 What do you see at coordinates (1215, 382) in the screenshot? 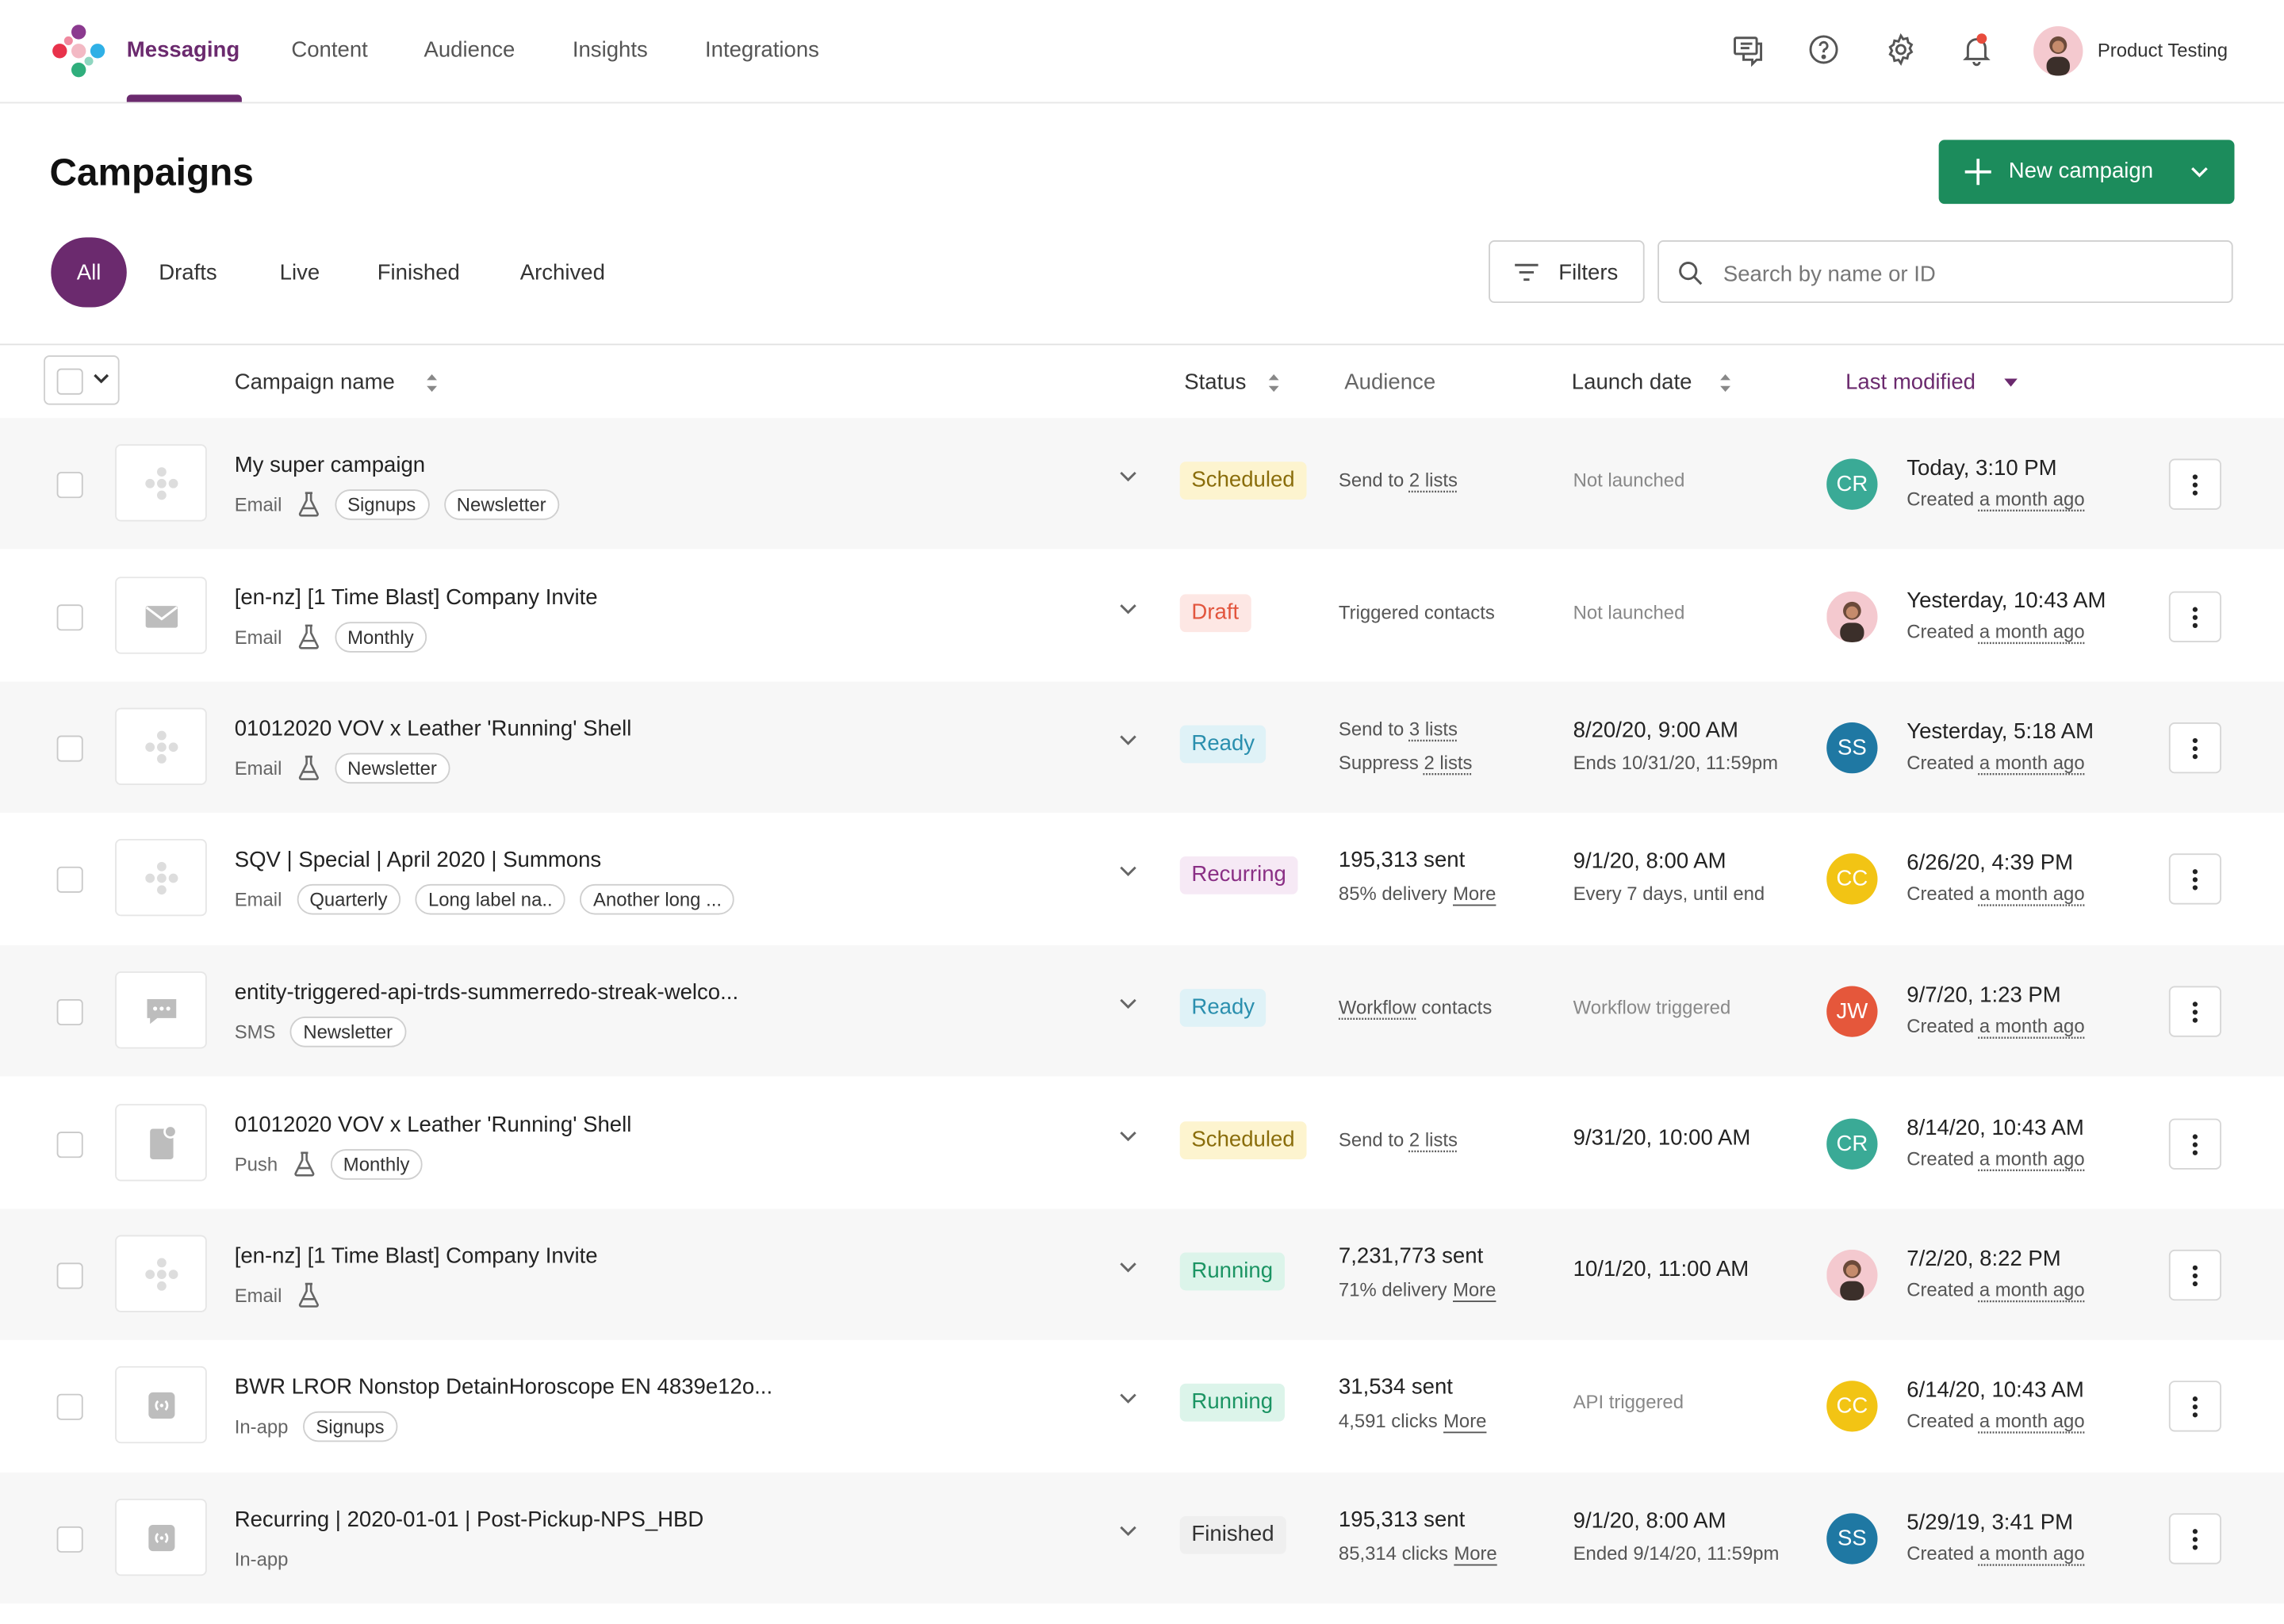
I see `column-status: Status` at bounding box center [1215, 382].